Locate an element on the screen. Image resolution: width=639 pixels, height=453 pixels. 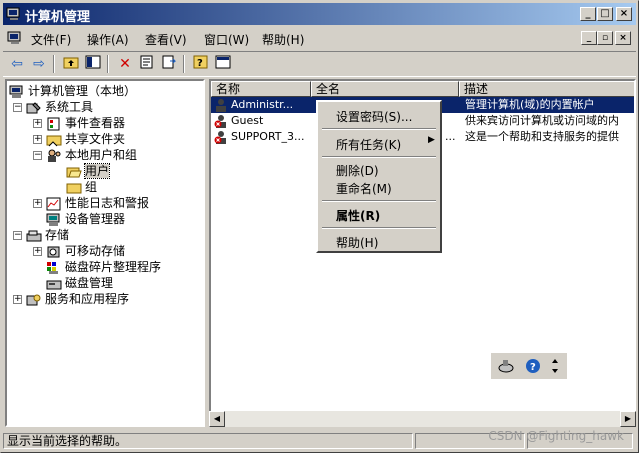
tree-node-storage: − 存储 is located at coordinates (41, 235).